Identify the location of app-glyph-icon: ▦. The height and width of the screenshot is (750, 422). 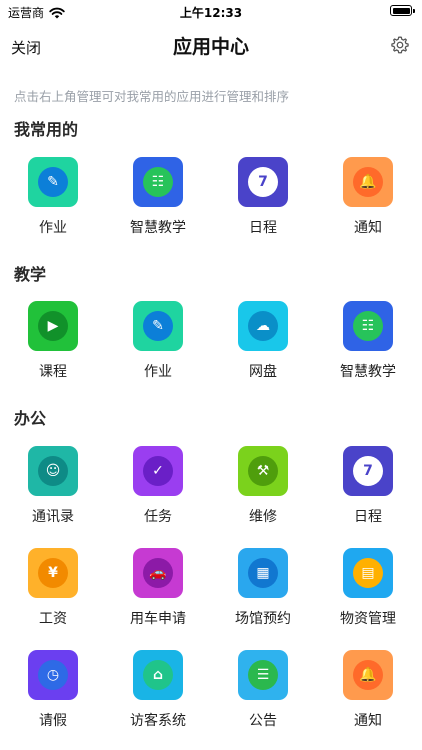
(263, 573).